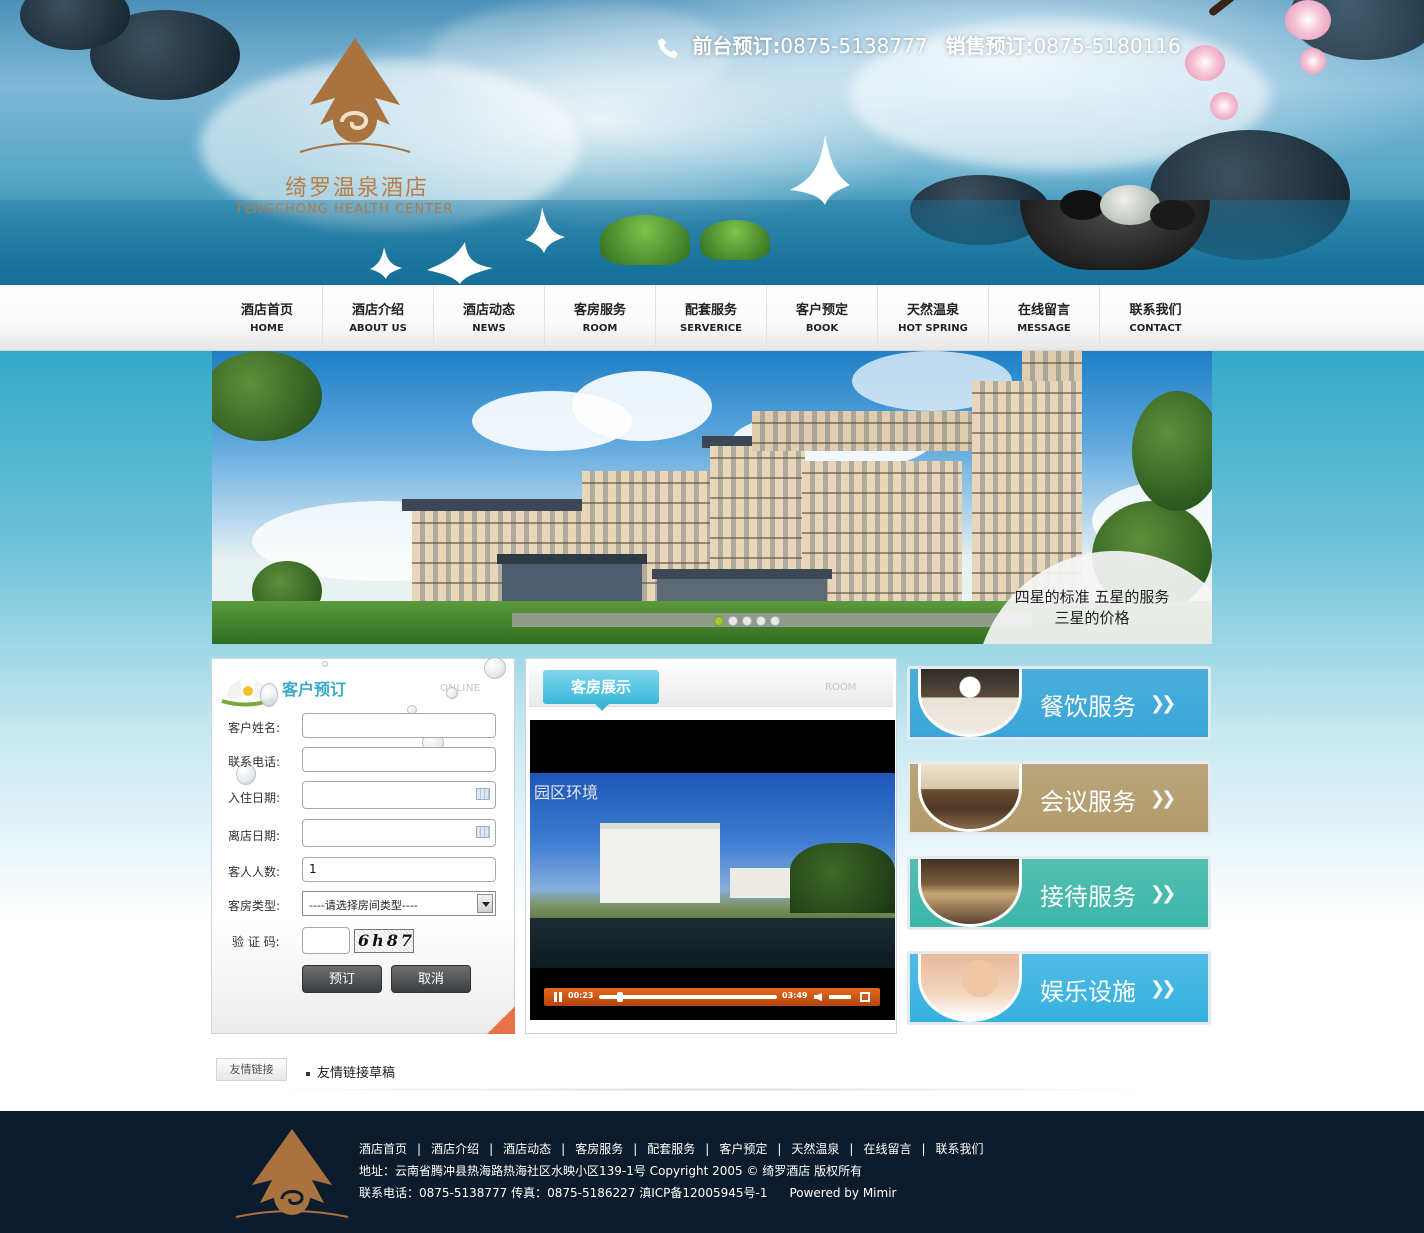 The width and height of the screenshot is (1424, 1233). Describe the element at coordinates (601, 690) in the screenshot. I see `room-tab: 客房展示` at that location.